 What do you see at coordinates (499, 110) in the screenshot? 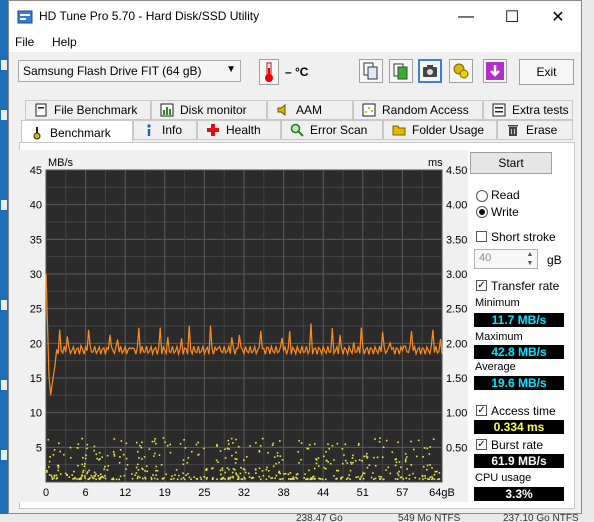
I see `extra-tests-icon` at bounding box center [499, 110].